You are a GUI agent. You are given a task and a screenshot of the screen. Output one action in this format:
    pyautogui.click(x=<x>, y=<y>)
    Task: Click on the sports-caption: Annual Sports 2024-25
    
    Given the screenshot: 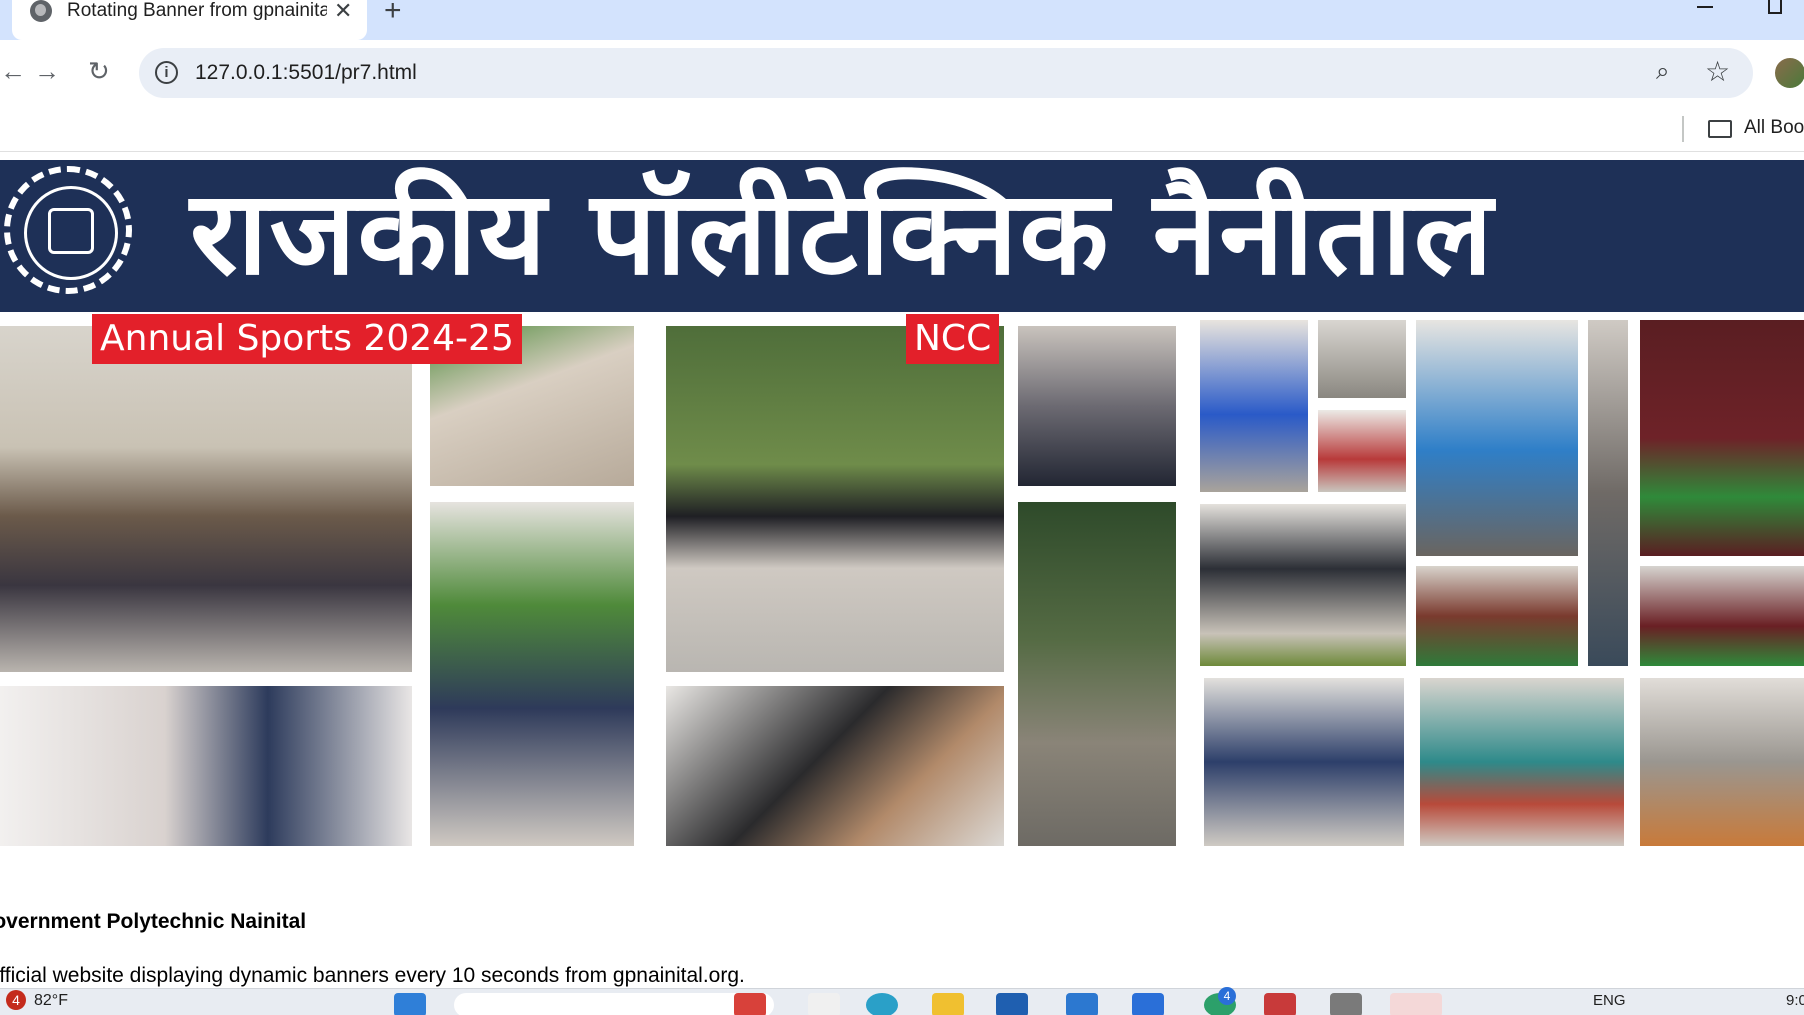 What is the action you would take?
    pyautogui.click(x=307, y=339)
    